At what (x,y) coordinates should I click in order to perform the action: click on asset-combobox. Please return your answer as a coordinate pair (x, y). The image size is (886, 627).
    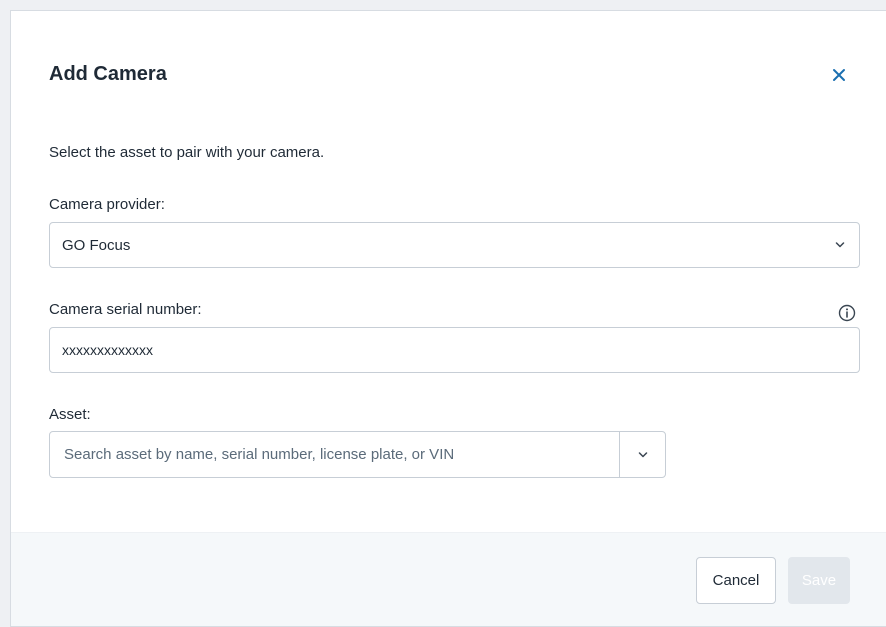
    Looking at the image, I should click on (357, 454).